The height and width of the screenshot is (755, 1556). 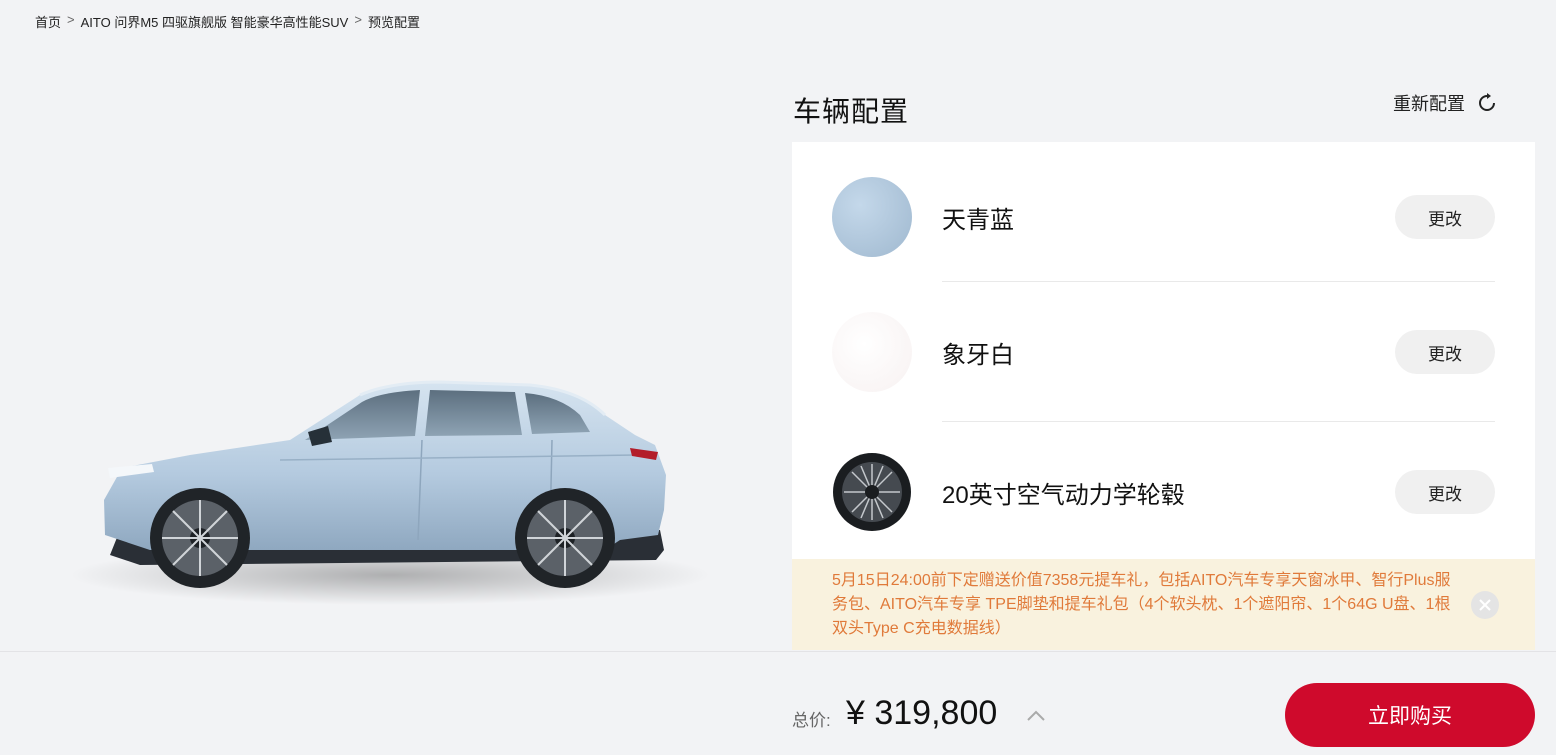 I want to click on car-preview-image, so click(x=400, y=485).